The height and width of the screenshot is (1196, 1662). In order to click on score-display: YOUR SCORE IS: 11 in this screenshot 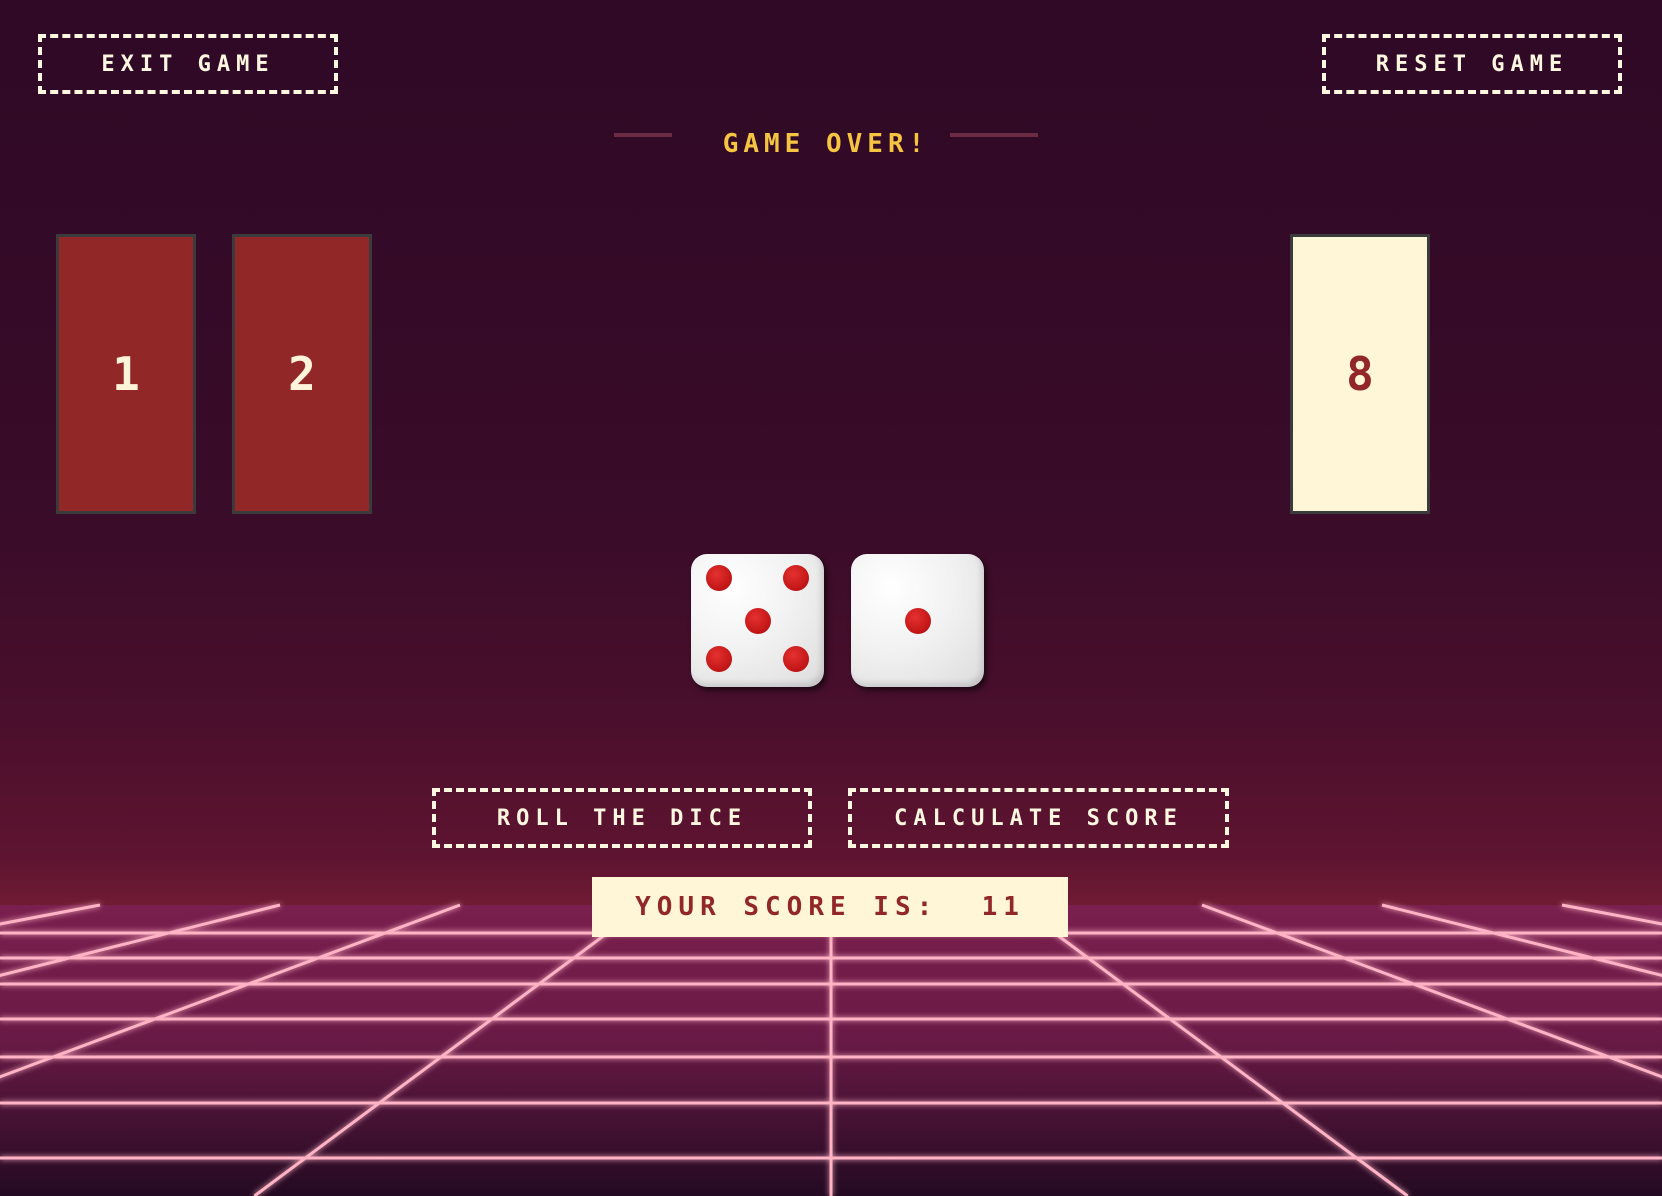, I will do `click(830, 907)`.